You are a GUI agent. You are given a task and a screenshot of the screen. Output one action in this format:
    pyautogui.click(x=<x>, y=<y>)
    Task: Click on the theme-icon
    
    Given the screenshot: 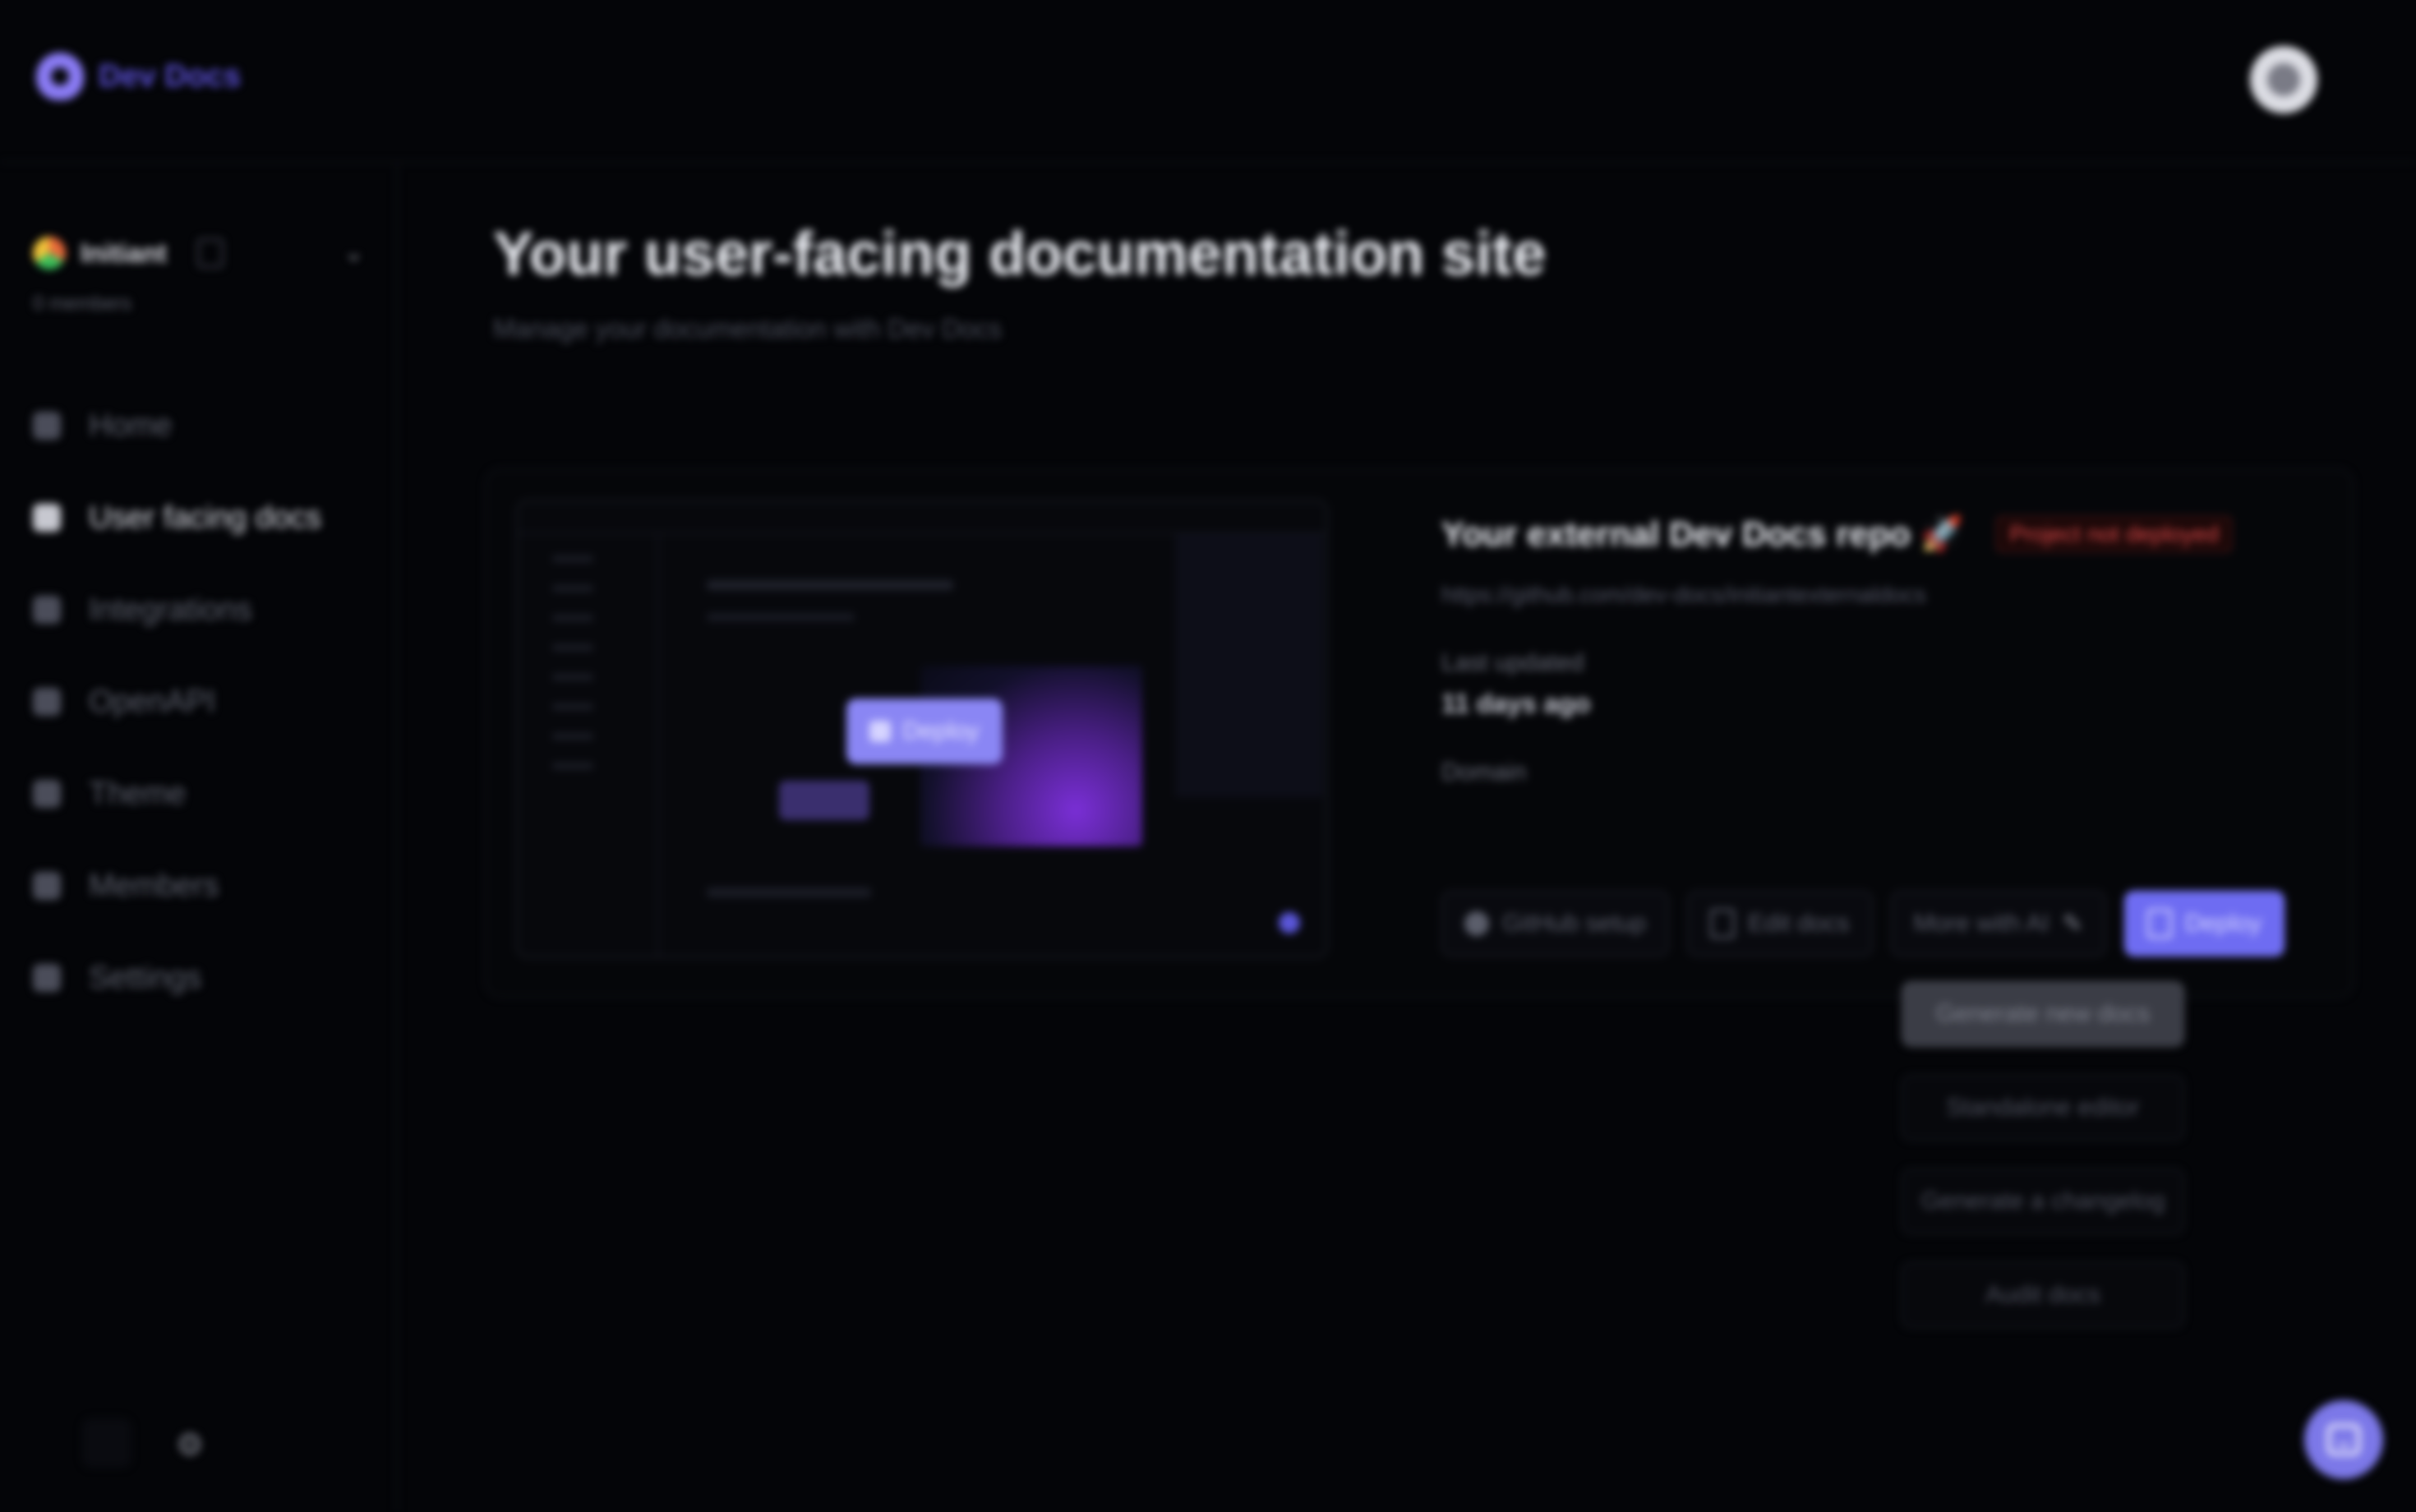 What is the action you would take?
    pyautogui.click(x=47, y=794)
    